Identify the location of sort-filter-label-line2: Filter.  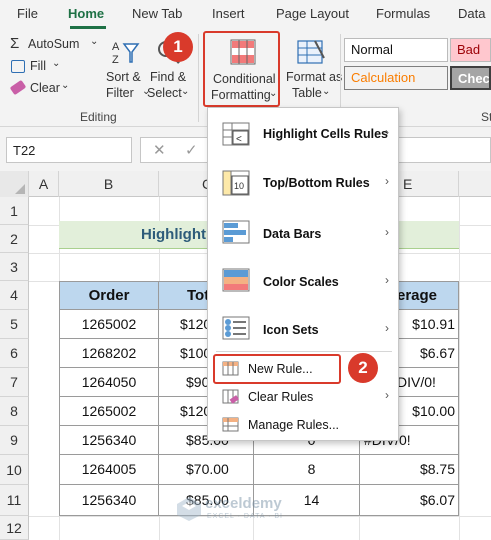
(120, 93).